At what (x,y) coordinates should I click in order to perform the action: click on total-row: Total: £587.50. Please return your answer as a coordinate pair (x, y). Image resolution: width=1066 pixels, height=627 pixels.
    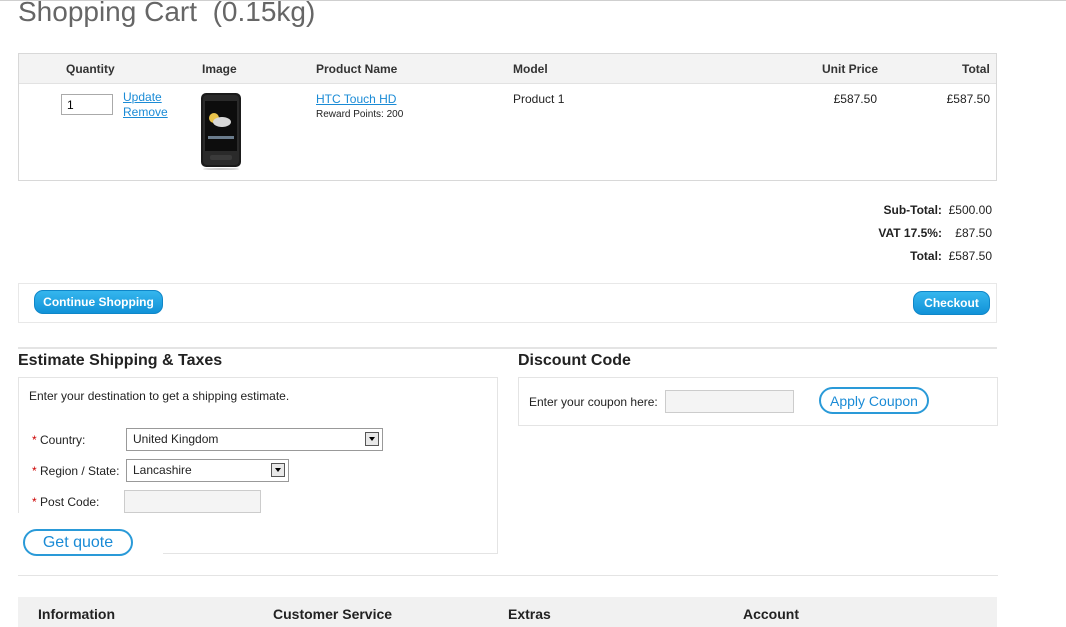
    Looking at the image, I should click on (935, 260).